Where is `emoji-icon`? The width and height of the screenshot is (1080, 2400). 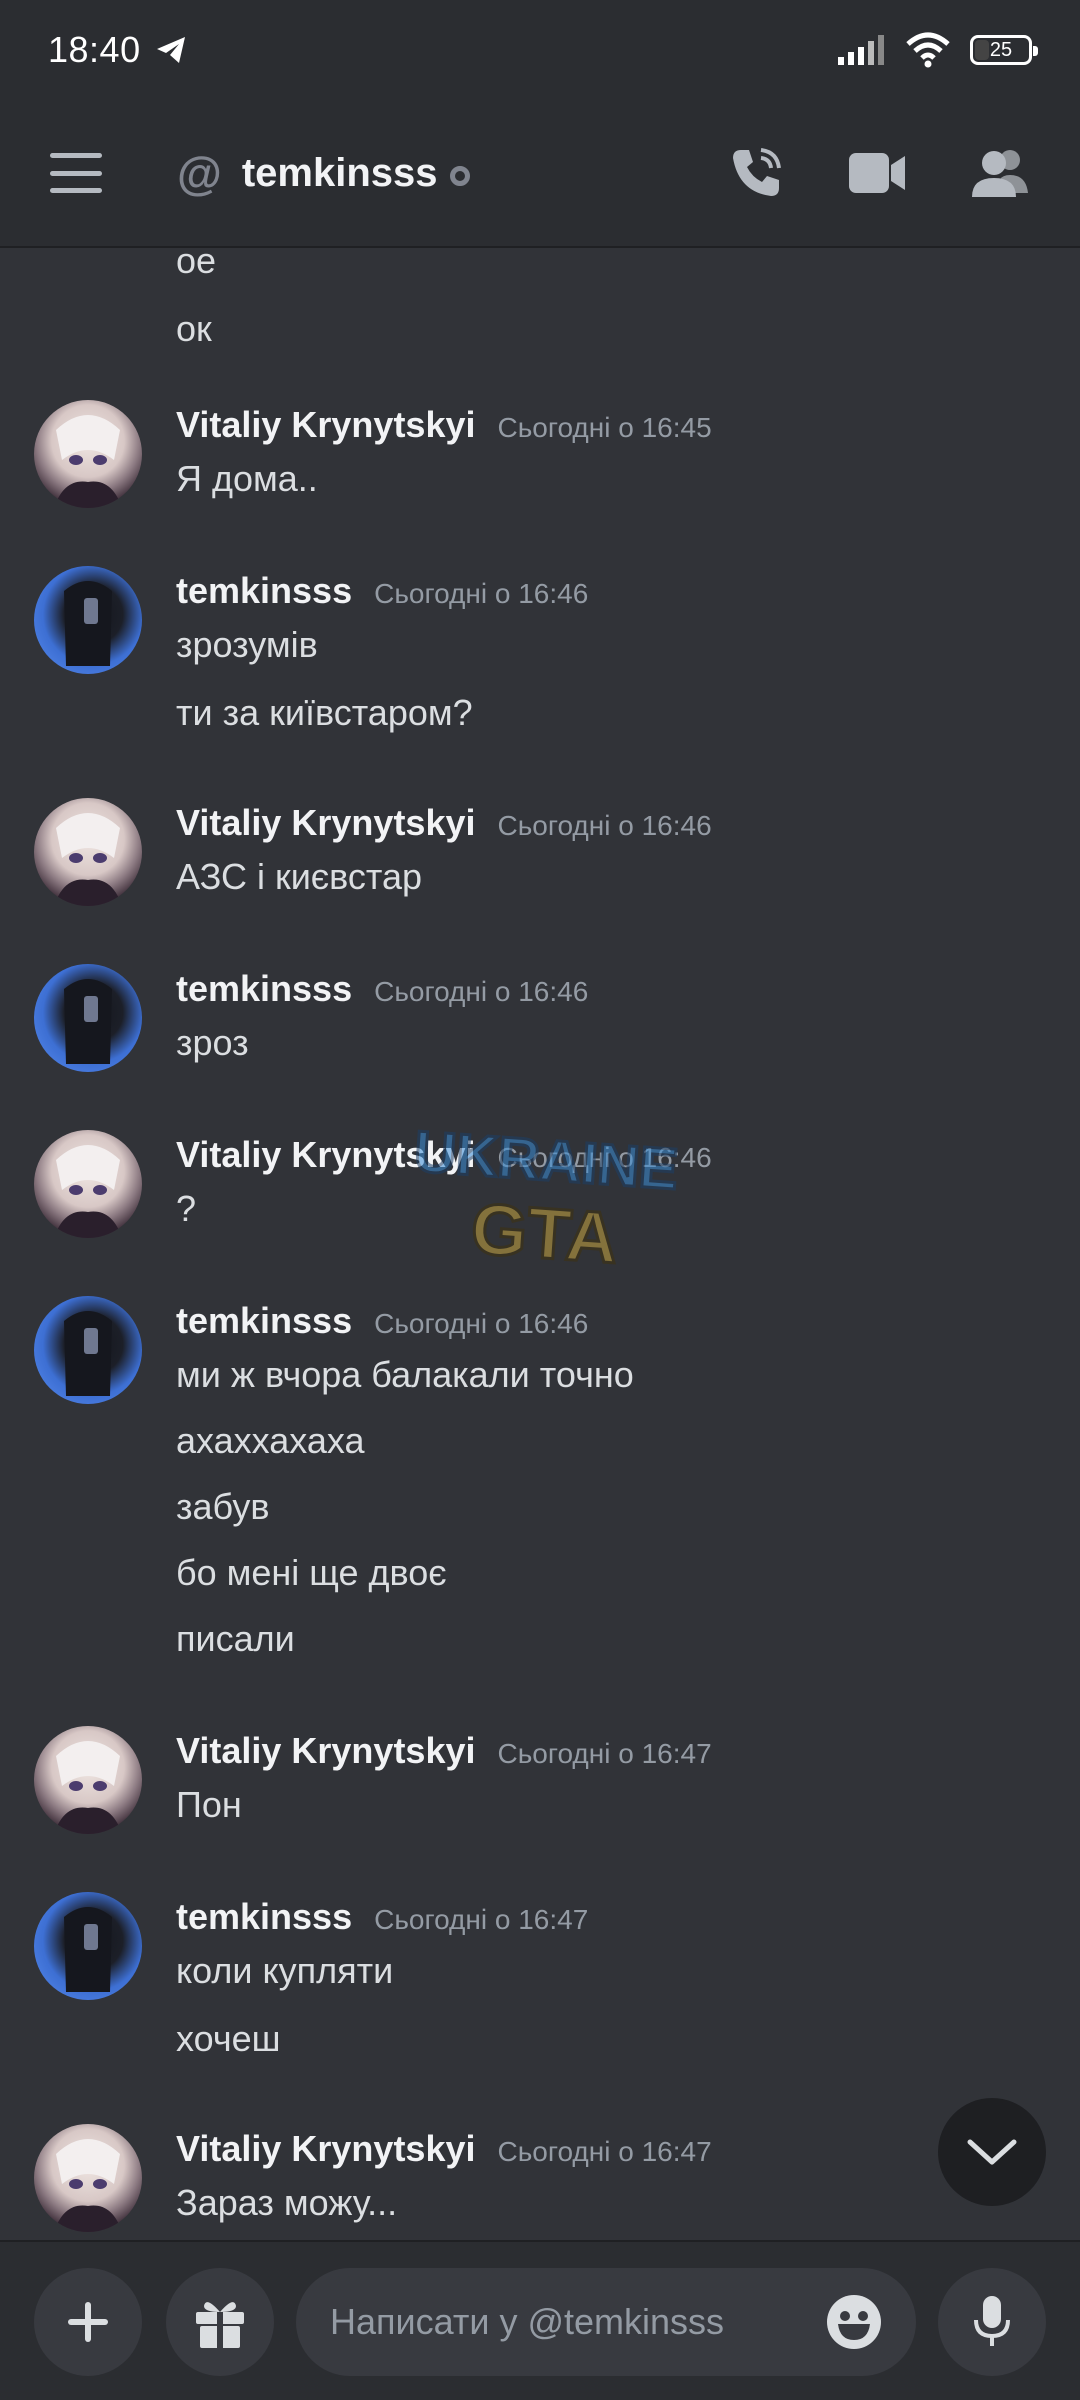
emoji-icon is located at coordinates (854, 2322).